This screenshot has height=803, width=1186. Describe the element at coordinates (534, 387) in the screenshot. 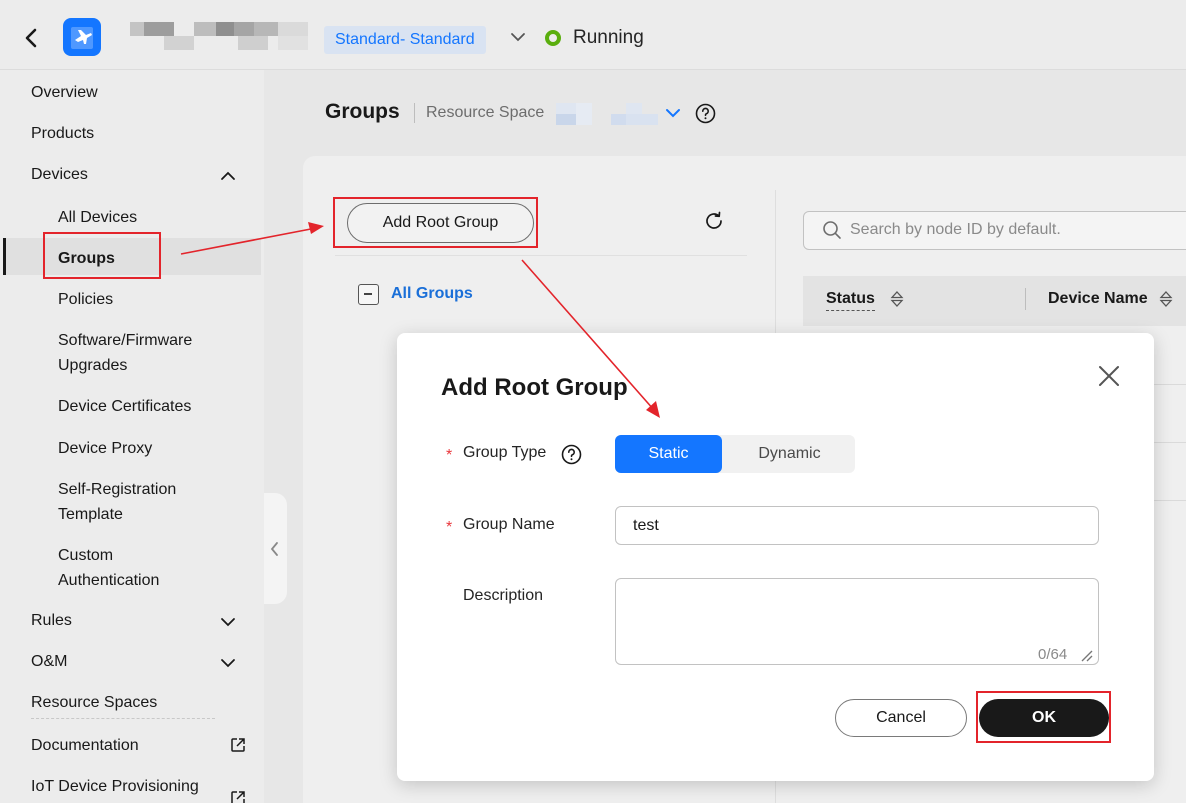

I see `dialog-title: Add Root Group` at that location.